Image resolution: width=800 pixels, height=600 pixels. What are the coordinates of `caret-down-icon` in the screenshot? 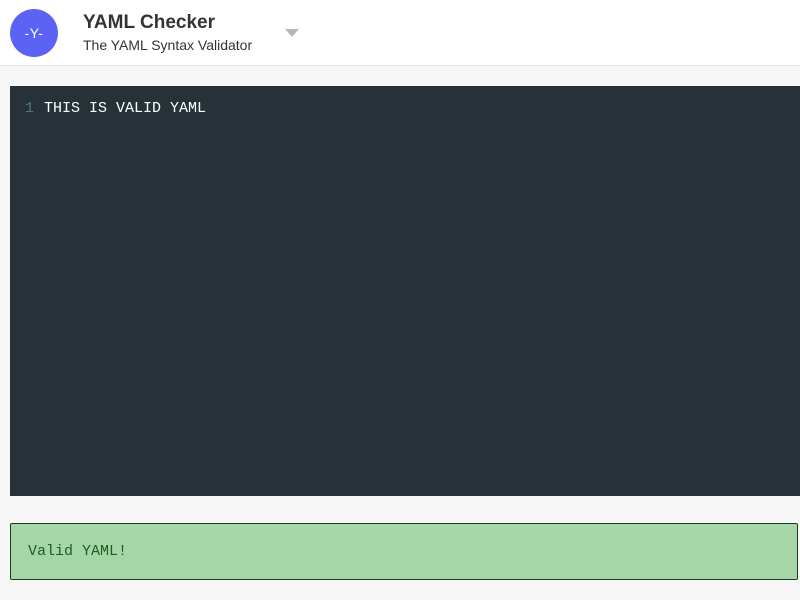 It's located at (292, 33).